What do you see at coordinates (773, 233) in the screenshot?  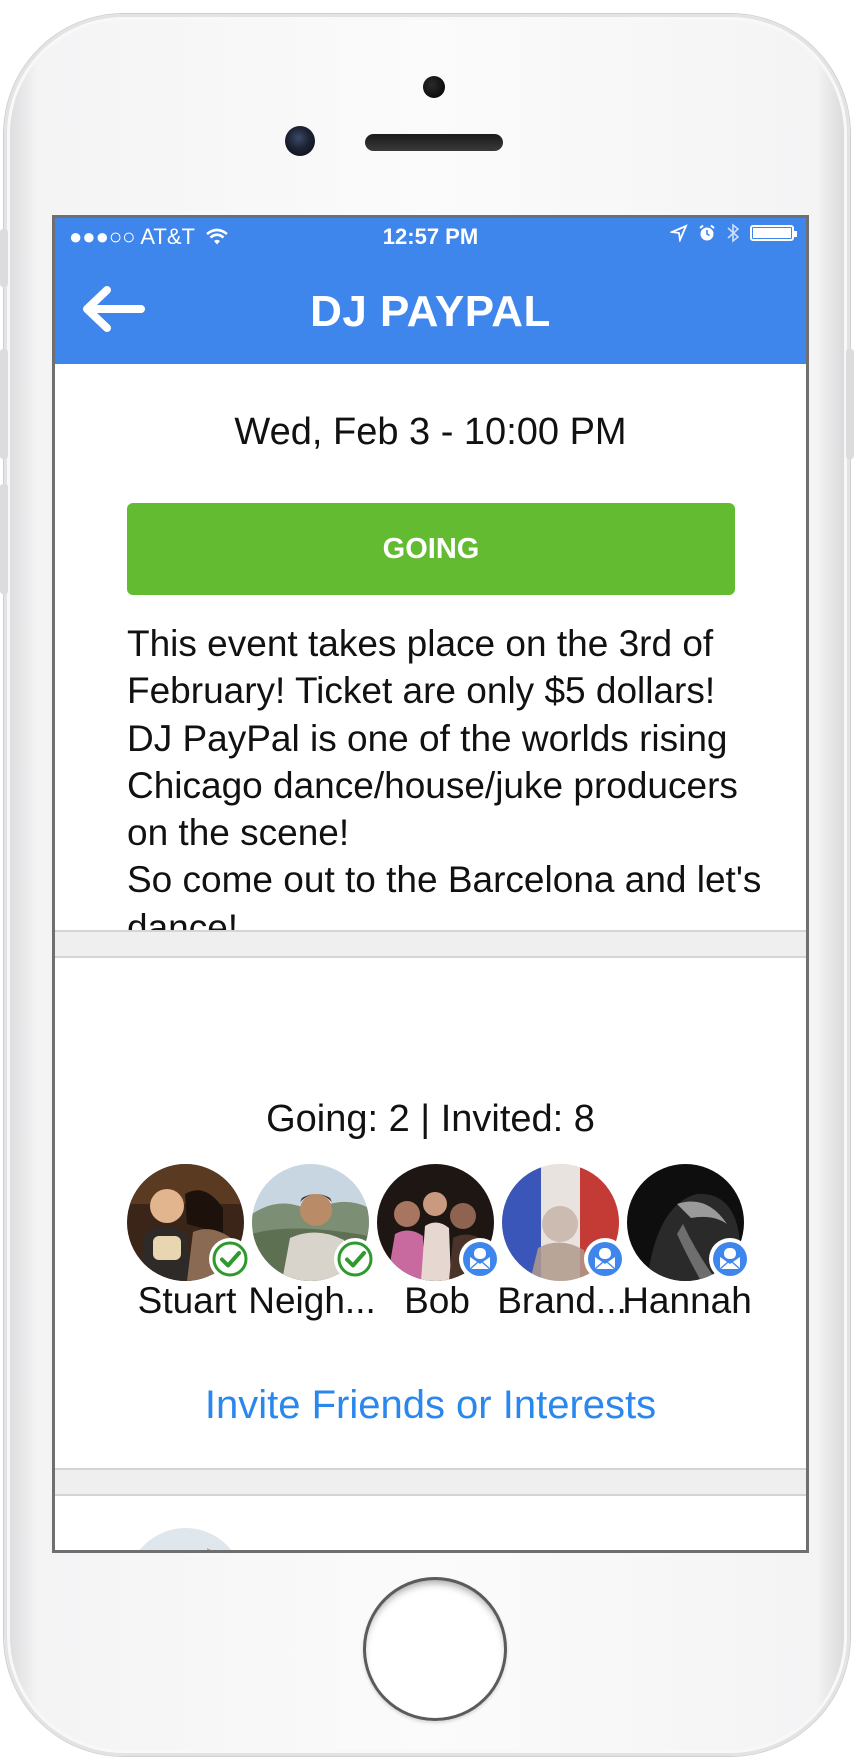 I see `battery-icon` at bounding box center [773, 233].